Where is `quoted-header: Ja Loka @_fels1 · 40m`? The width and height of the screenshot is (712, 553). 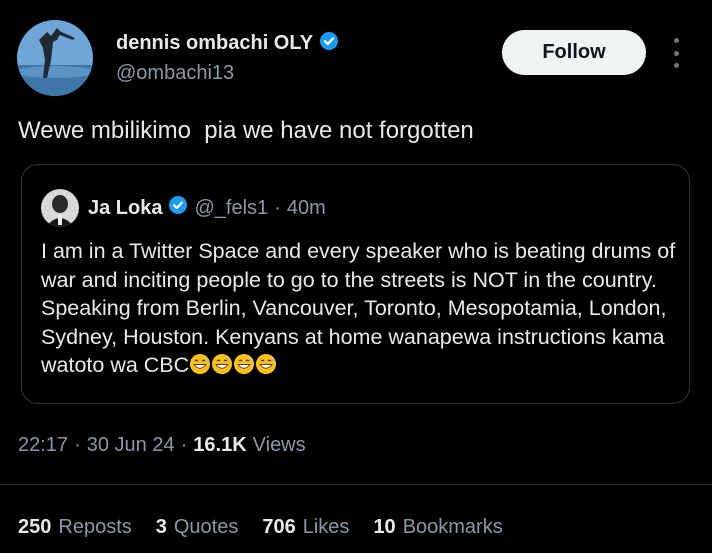
quoted-header: Ja Loka @_fels1 · 40m is located at coordinates (207, 208).